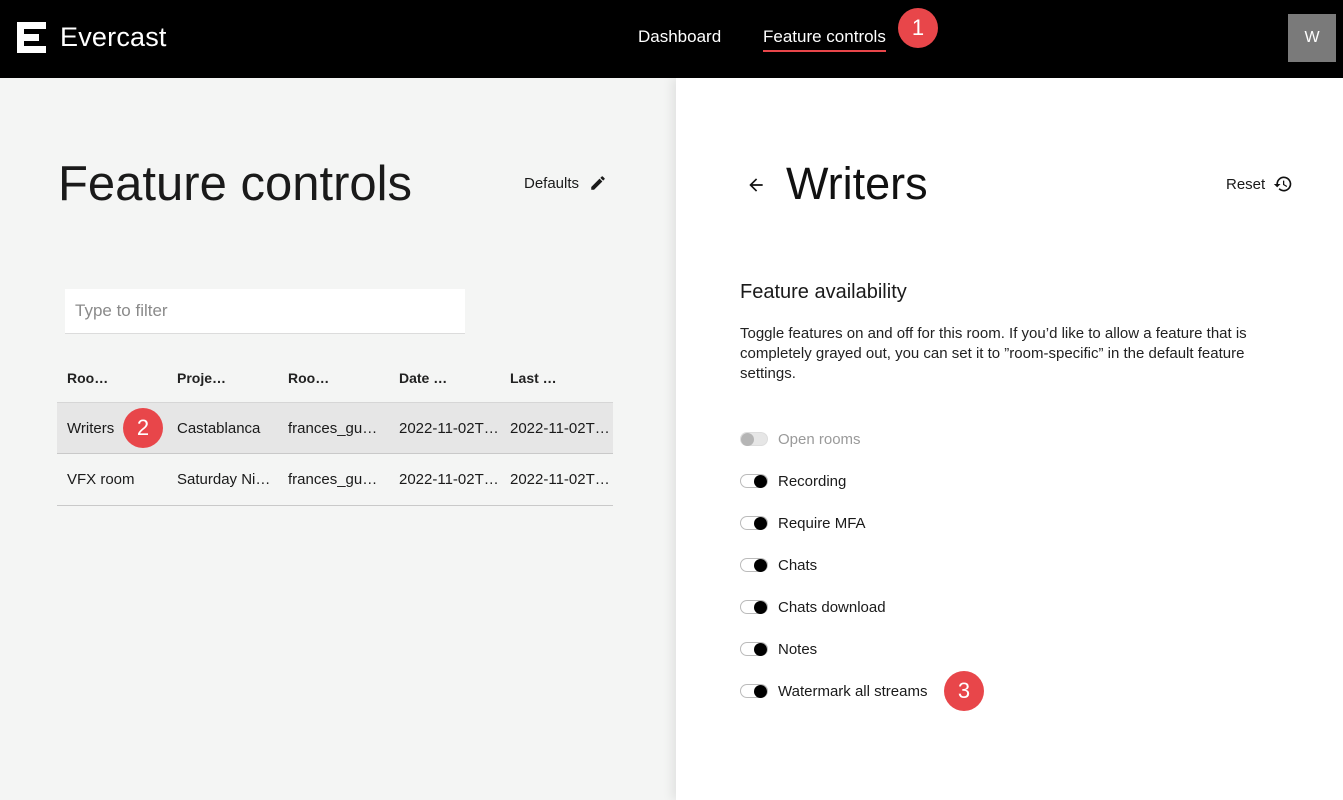  I want to click on user-avatar: W, so click(1312, 38).